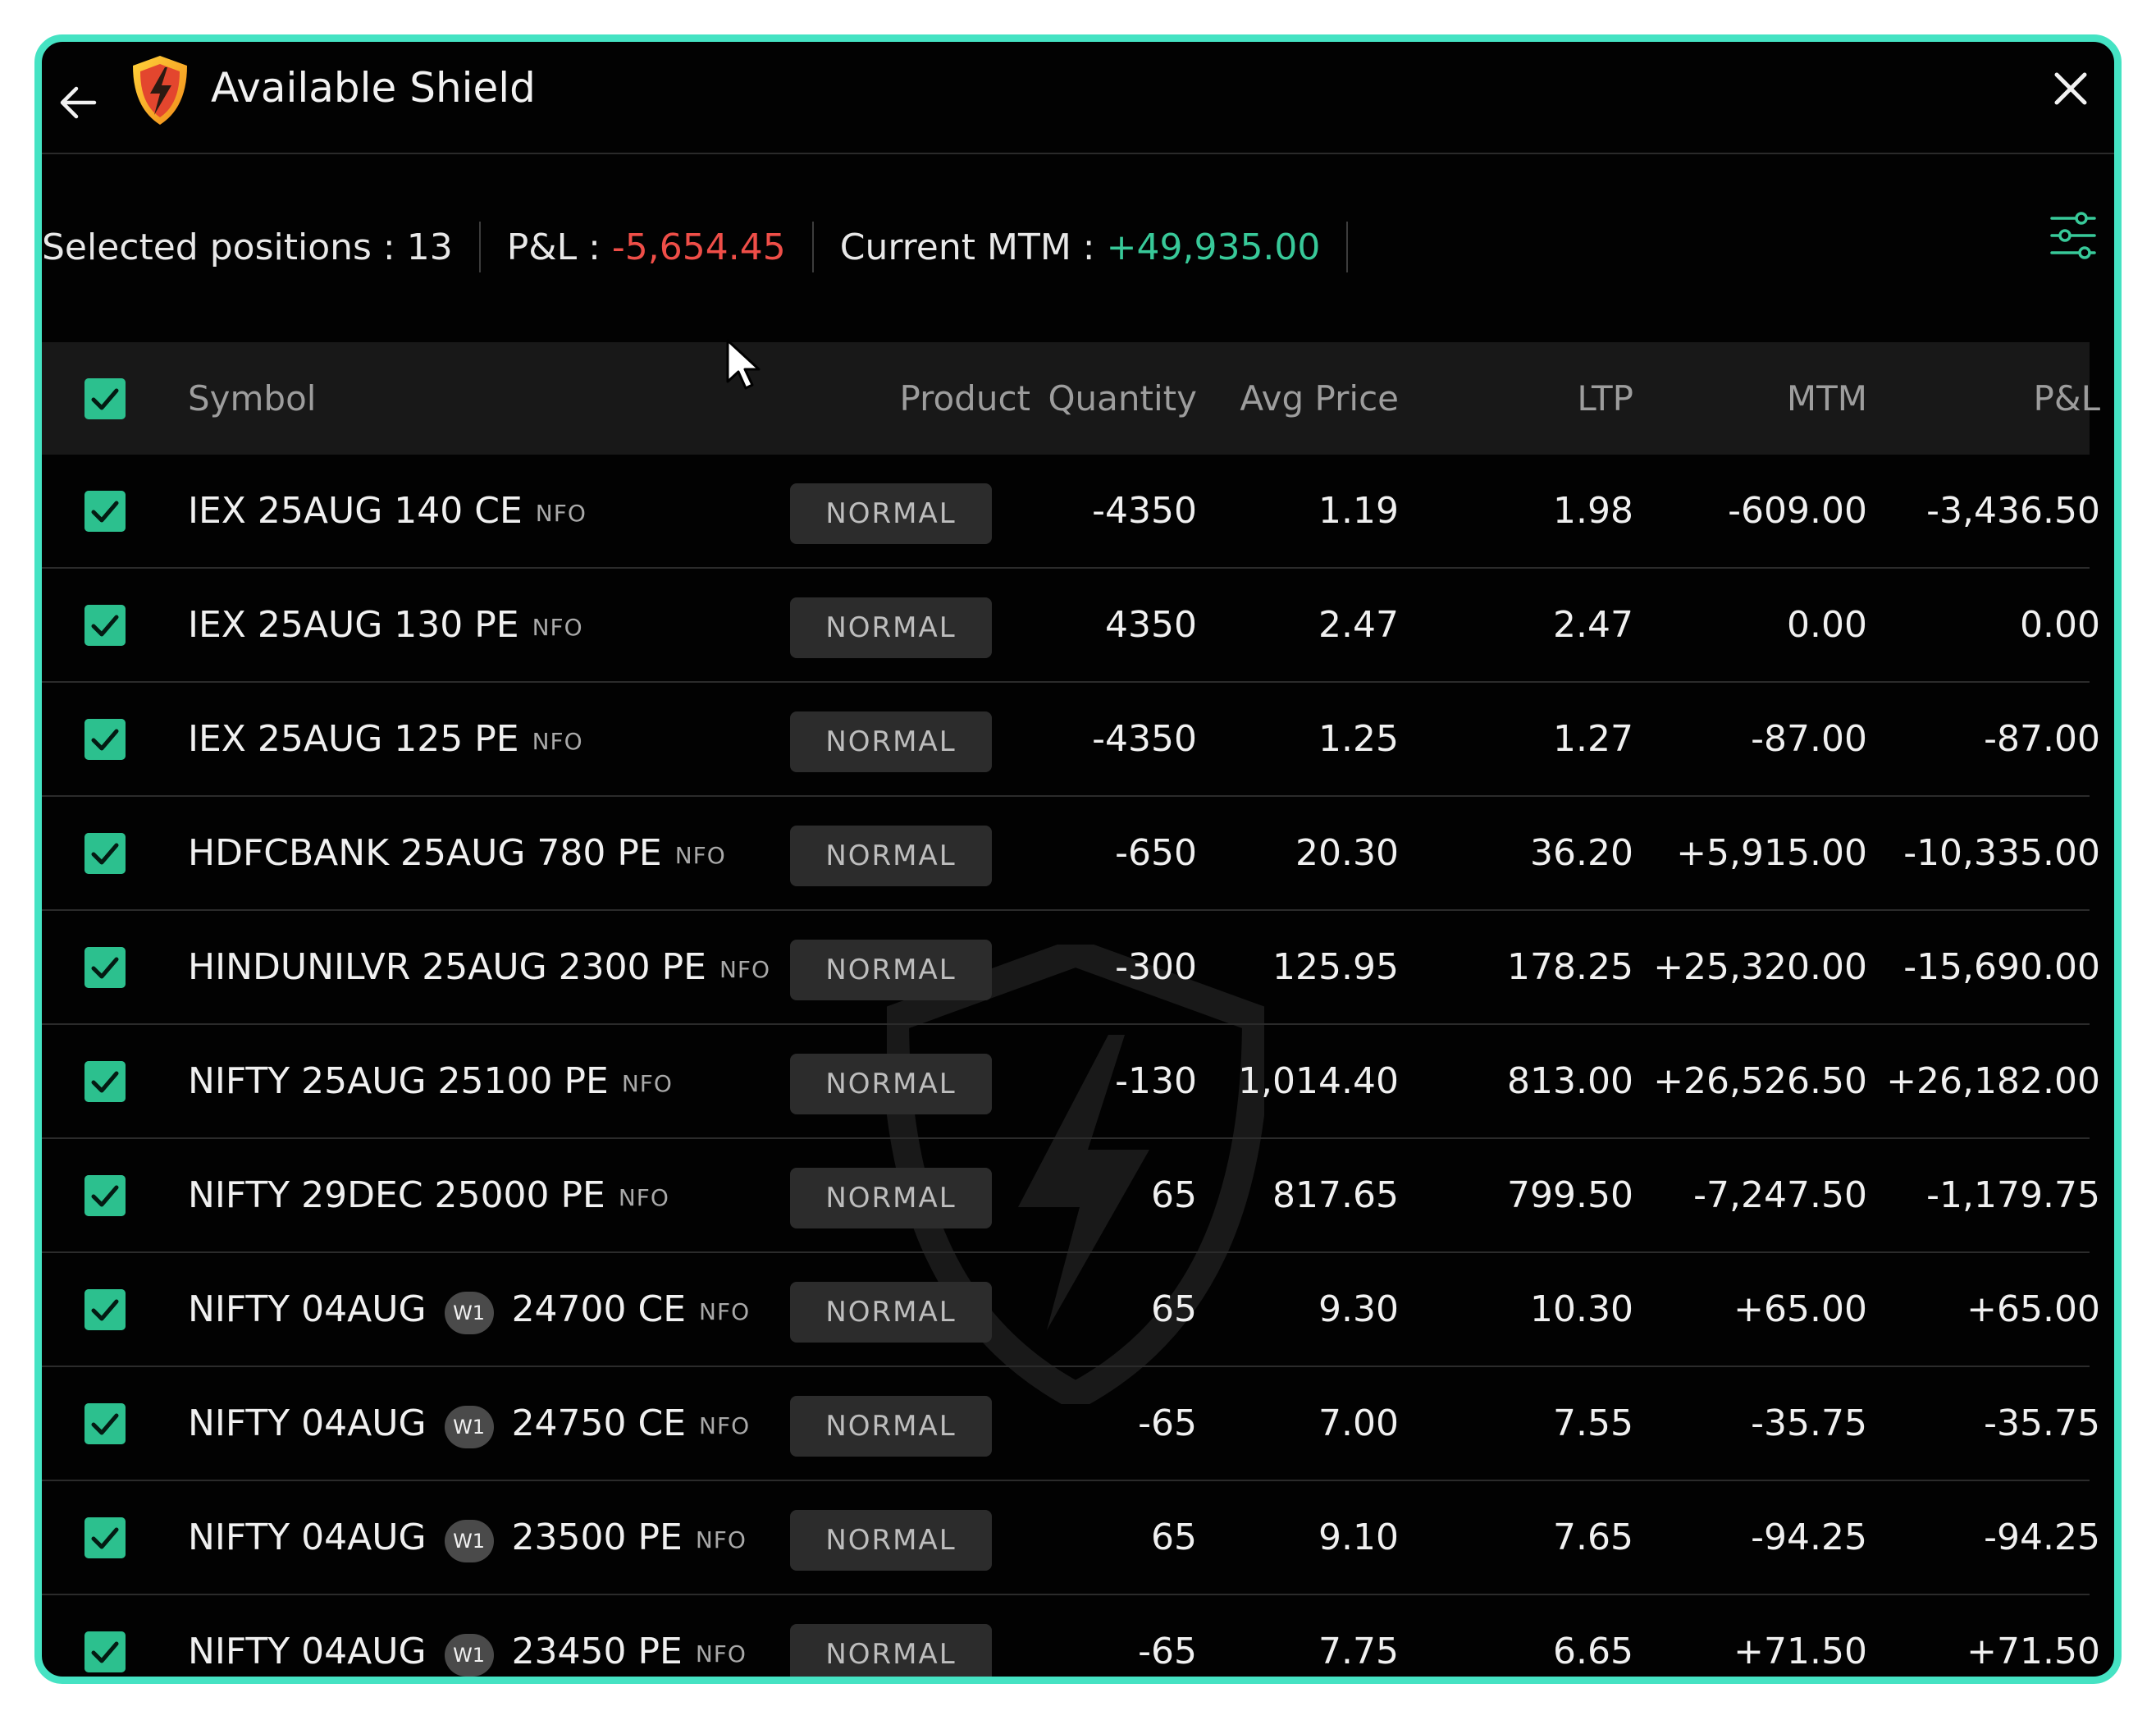 This screenshot has height=1711, width=2156. What do you see at coordinates (447, 967) in the screenshot?
I see `symbol-name: HINDUNILVR 25AUG 2300 PE` at bounding box center [447, 967].